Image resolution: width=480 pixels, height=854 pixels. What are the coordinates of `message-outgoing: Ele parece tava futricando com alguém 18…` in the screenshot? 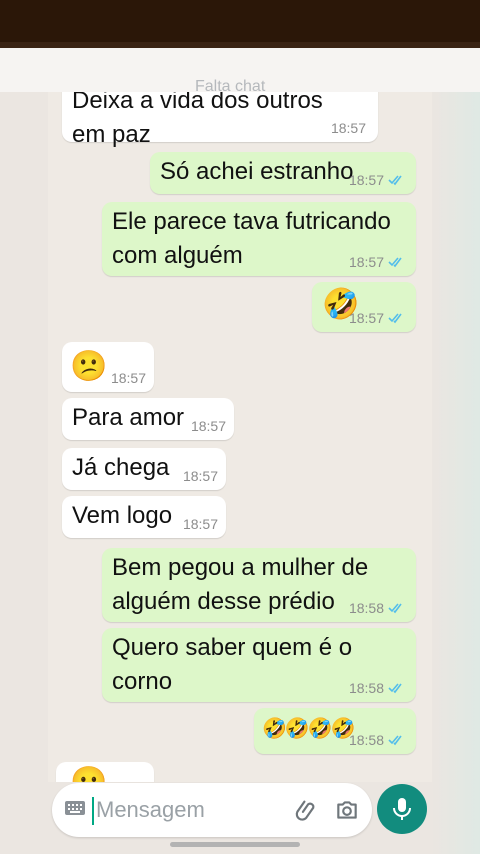 It's located at (259, 239).